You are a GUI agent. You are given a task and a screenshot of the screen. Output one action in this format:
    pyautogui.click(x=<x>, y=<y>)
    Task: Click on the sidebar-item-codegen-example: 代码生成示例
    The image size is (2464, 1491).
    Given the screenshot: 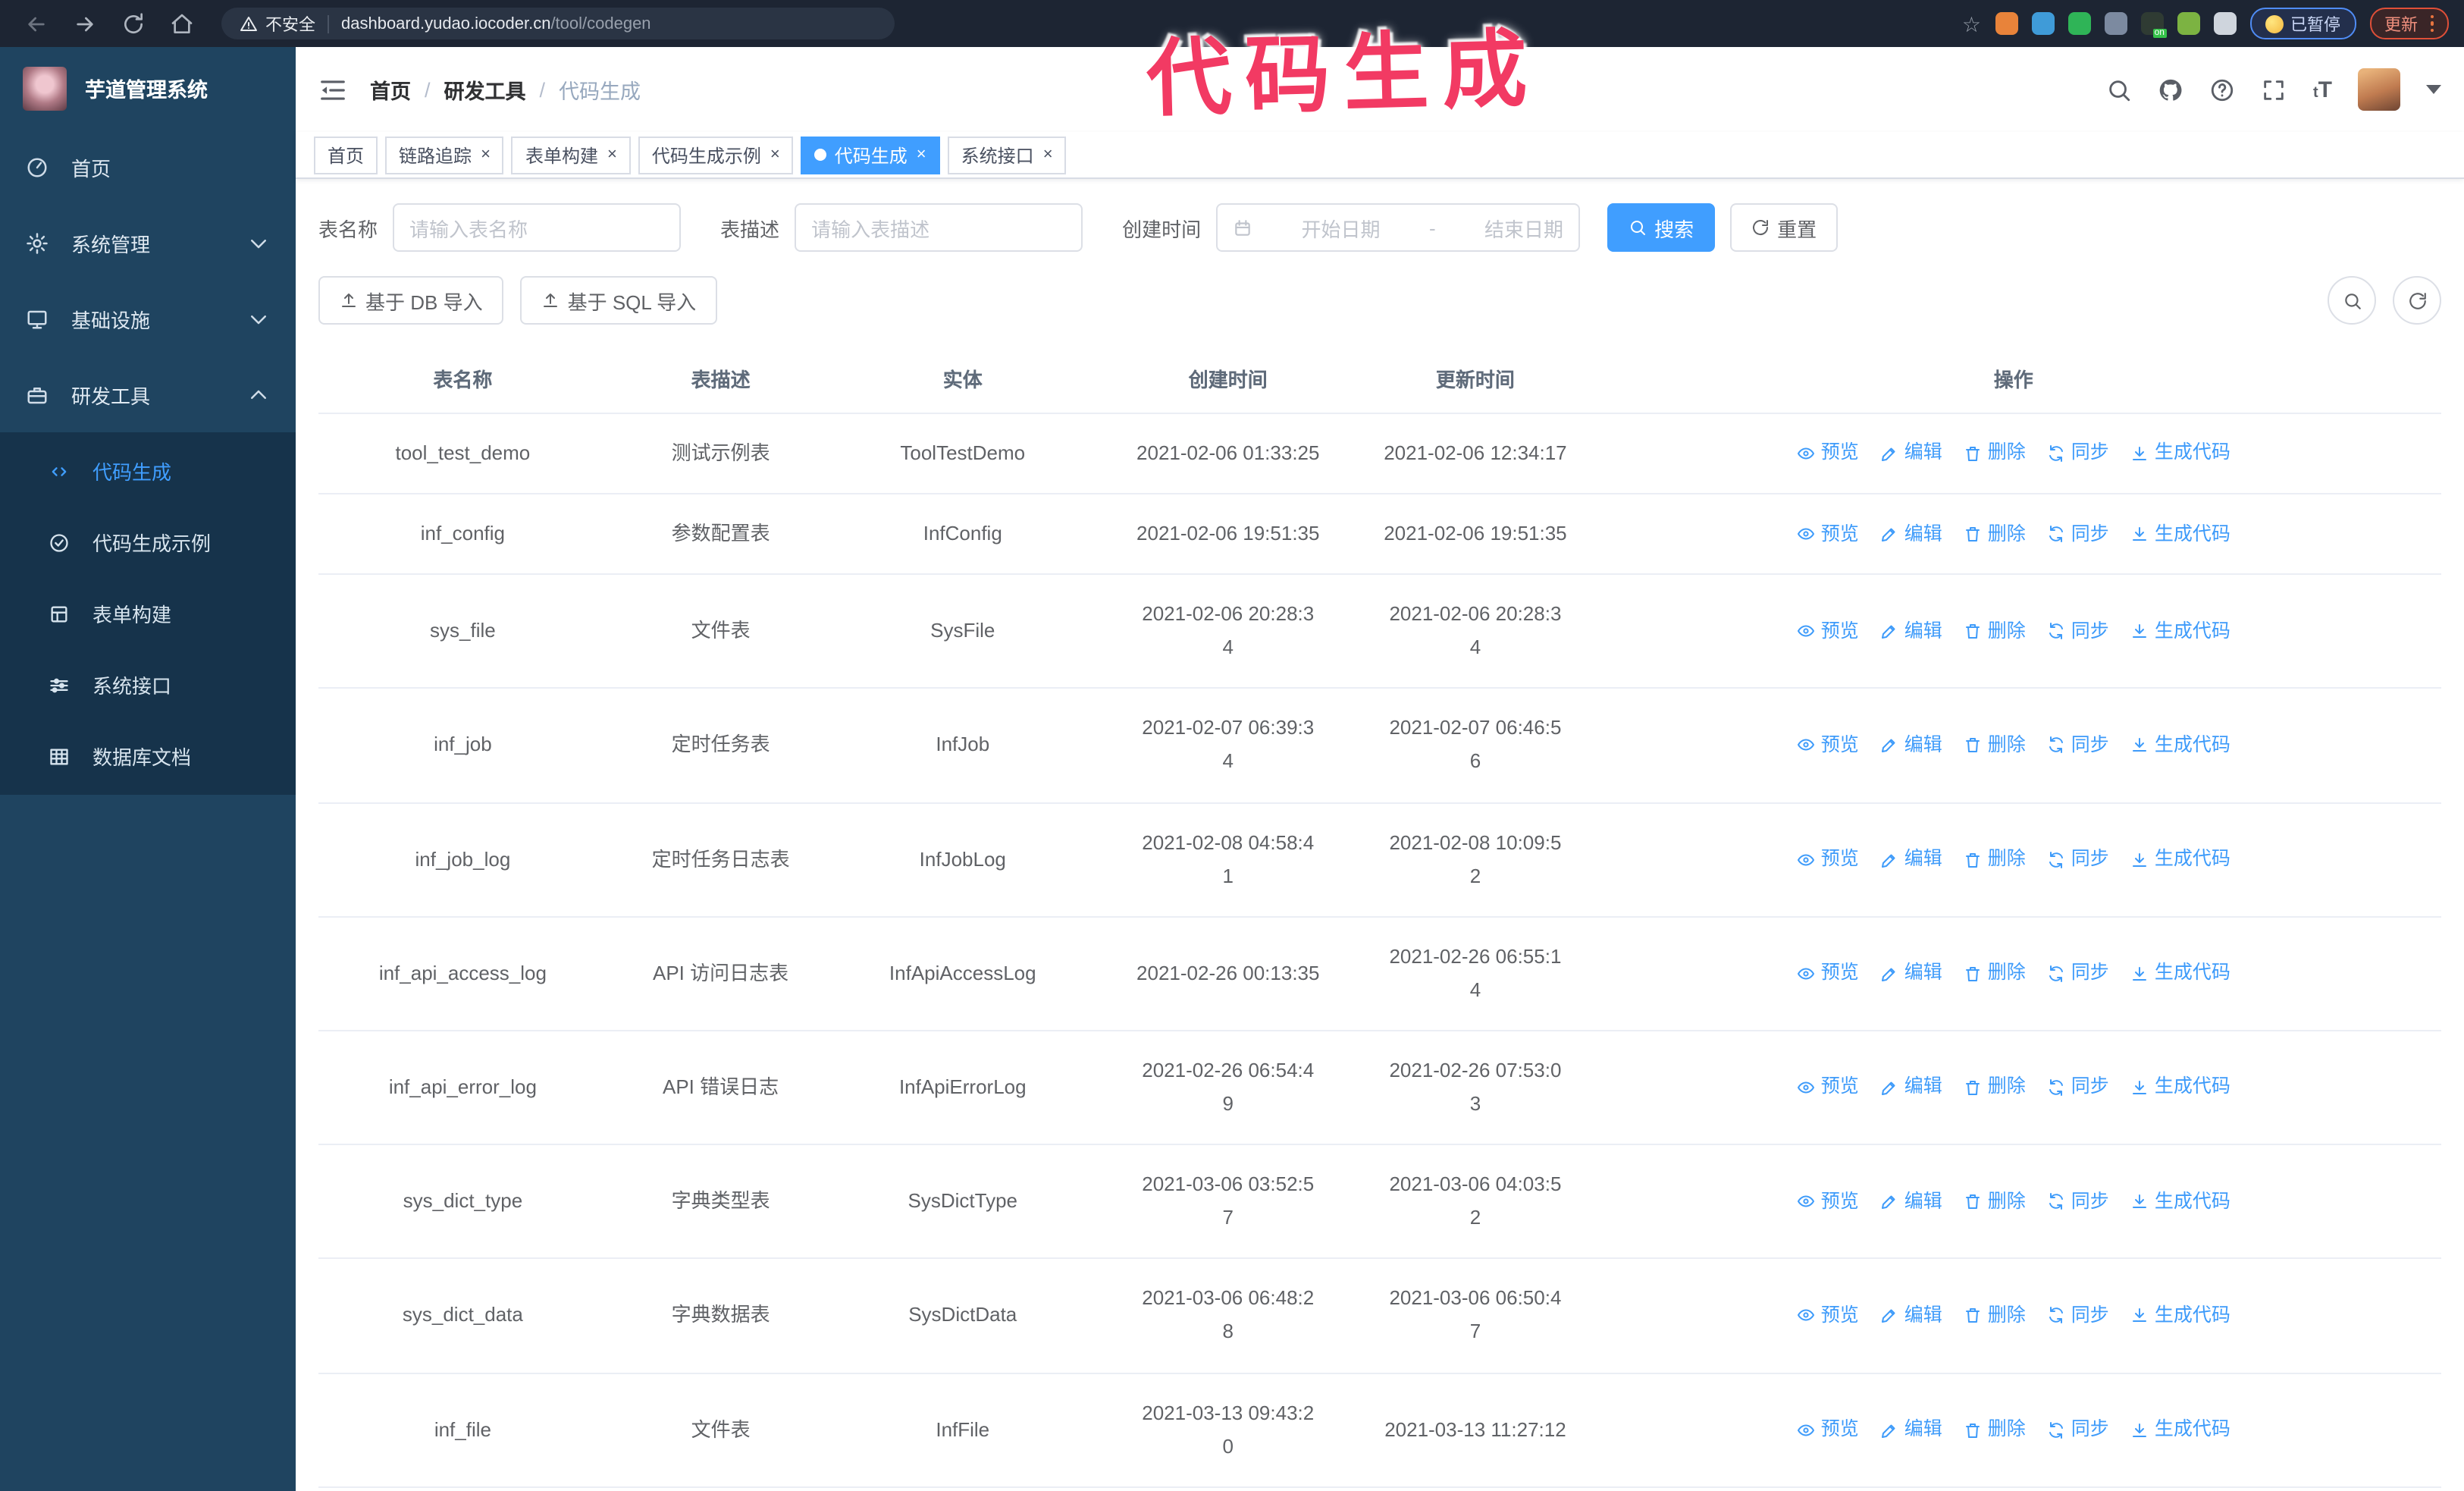 What is the action you would take?
    pyautogui.click(x=148, y=542)
    